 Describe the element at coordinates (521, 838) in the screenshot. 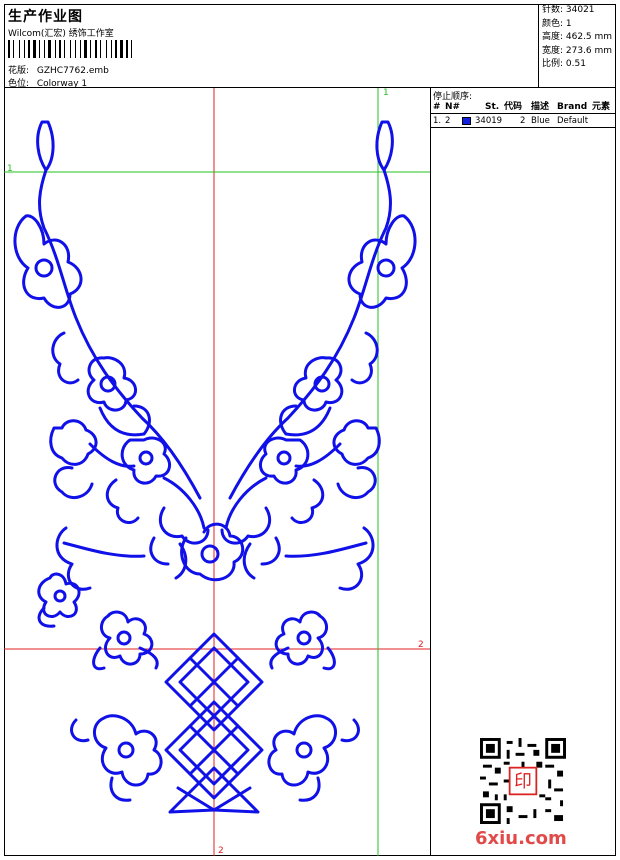

I see `watermark-logo: 6xiu.com` at that location.